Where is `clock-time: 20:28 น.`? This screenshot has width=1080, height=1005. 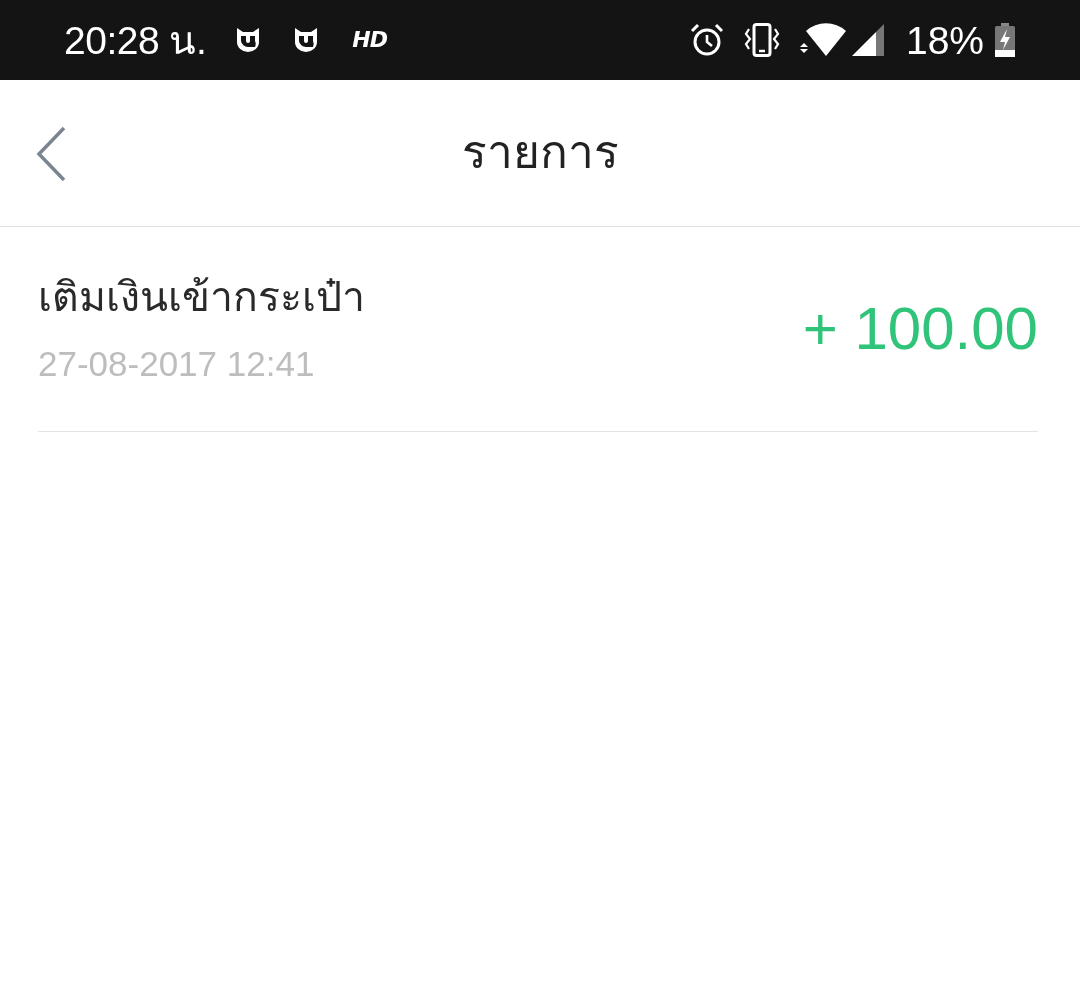 clock-time: 20:28 น. is located at coordinates (135, 40).